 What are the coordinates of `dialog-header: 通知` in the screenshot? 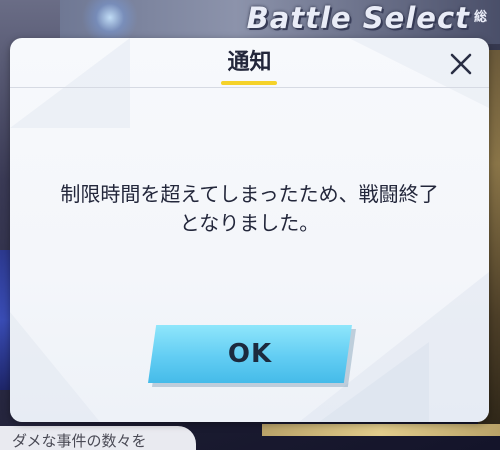 It's located at (249, 63).